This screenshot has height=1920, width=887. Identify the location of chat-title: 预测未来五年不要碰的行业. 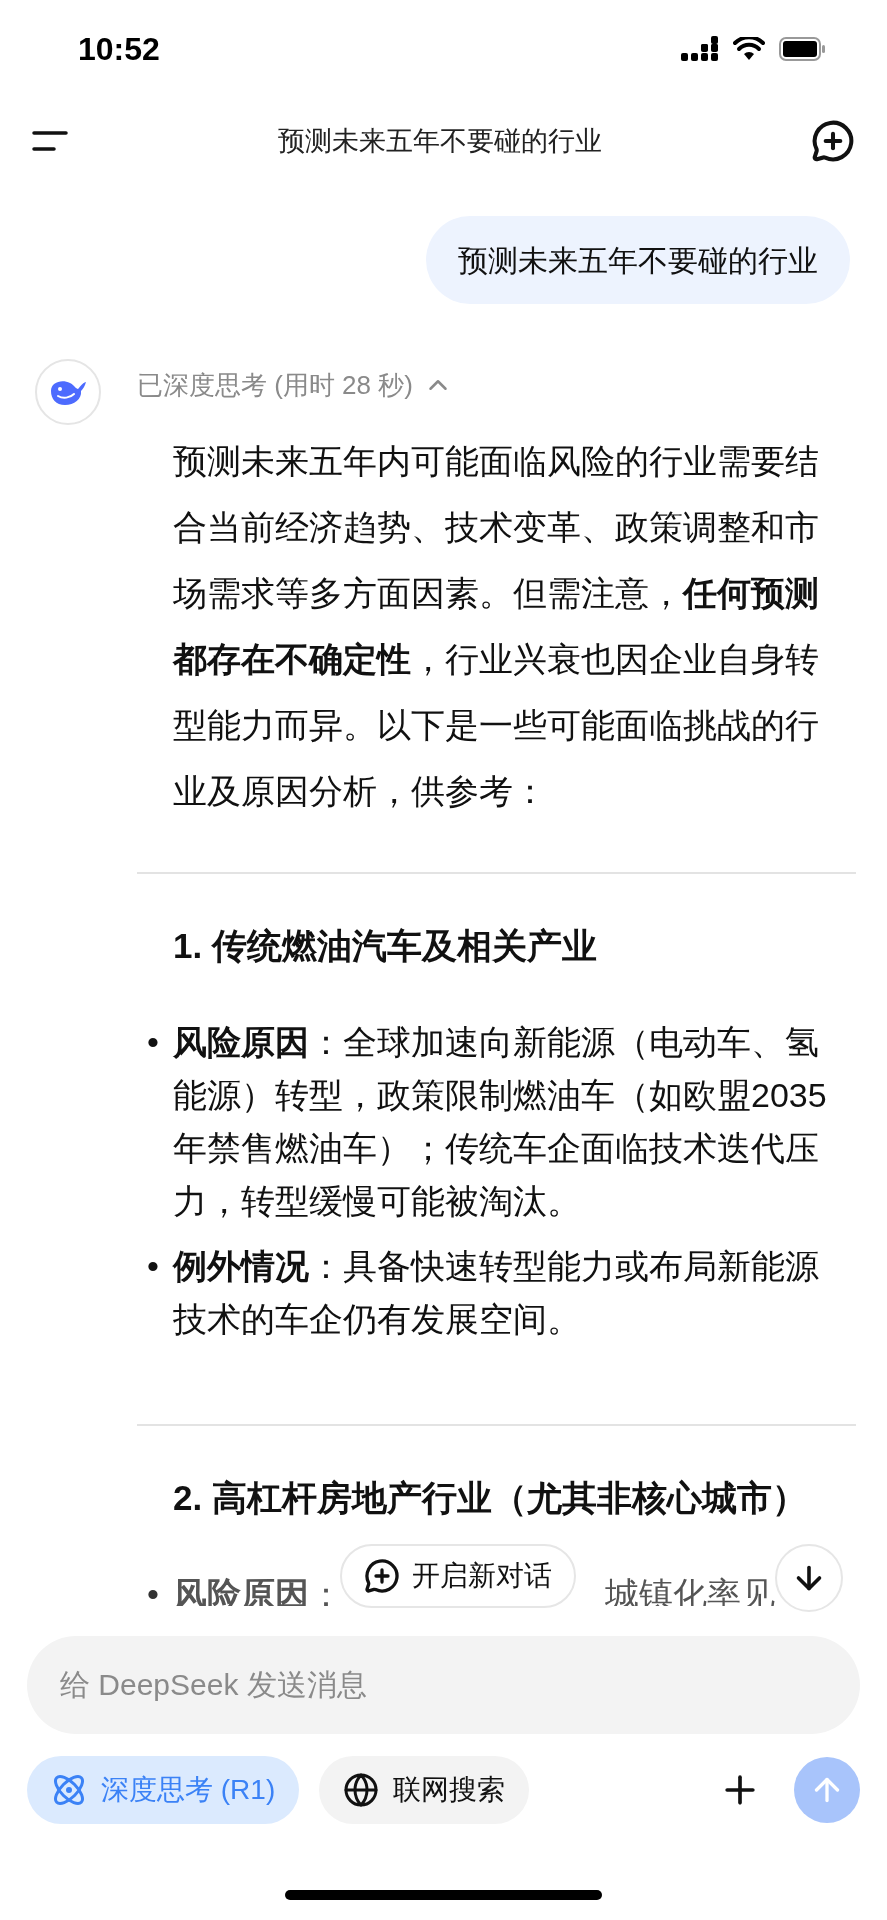
(439, 141).